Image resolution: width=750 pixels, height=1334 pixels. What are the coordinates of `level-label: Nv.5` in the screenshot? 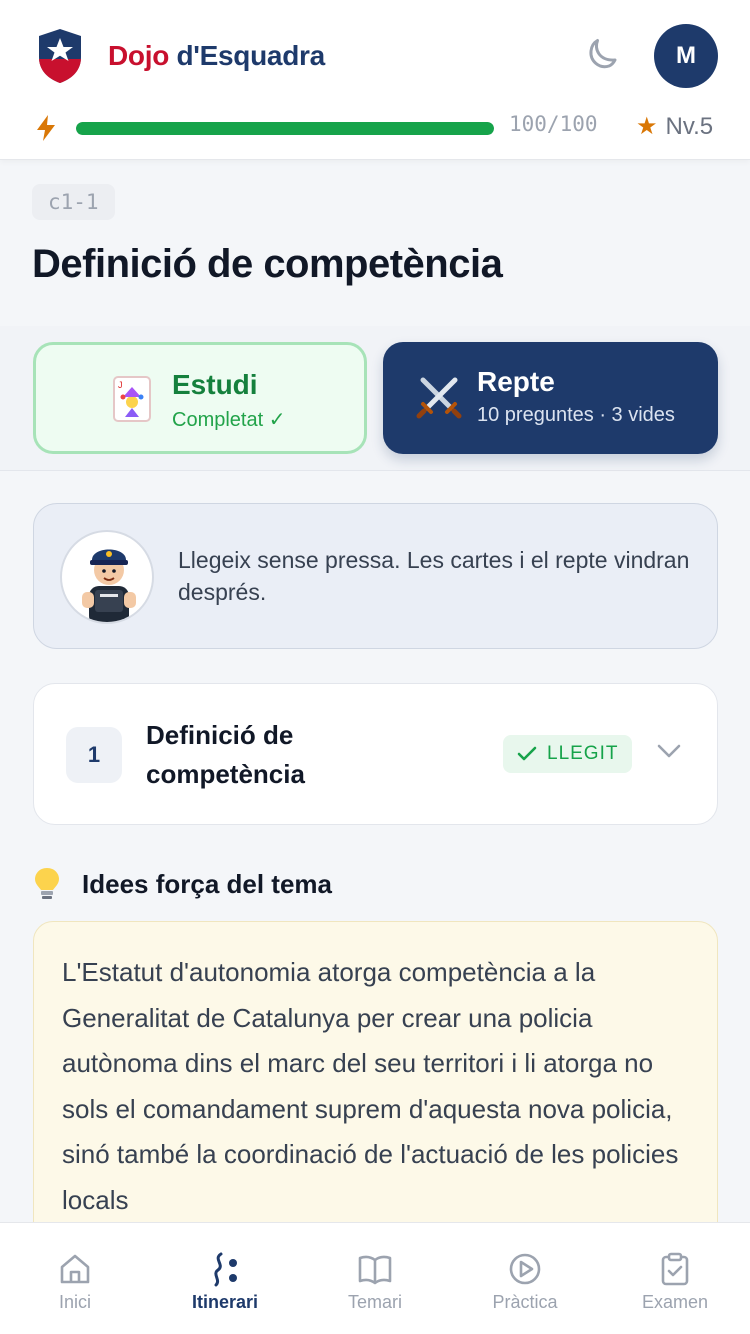 It's located at (689, 126).